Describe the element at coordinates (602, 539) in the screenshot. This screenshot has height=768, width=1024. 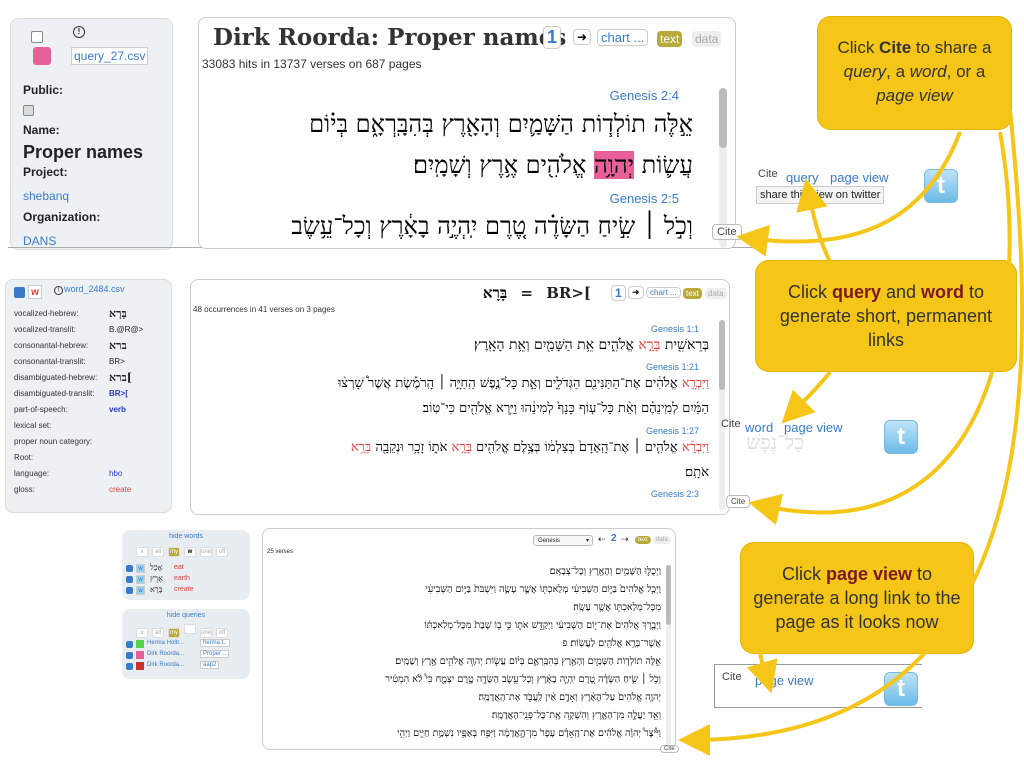
I see `prev-arrow-icon: ⇠` at that location.